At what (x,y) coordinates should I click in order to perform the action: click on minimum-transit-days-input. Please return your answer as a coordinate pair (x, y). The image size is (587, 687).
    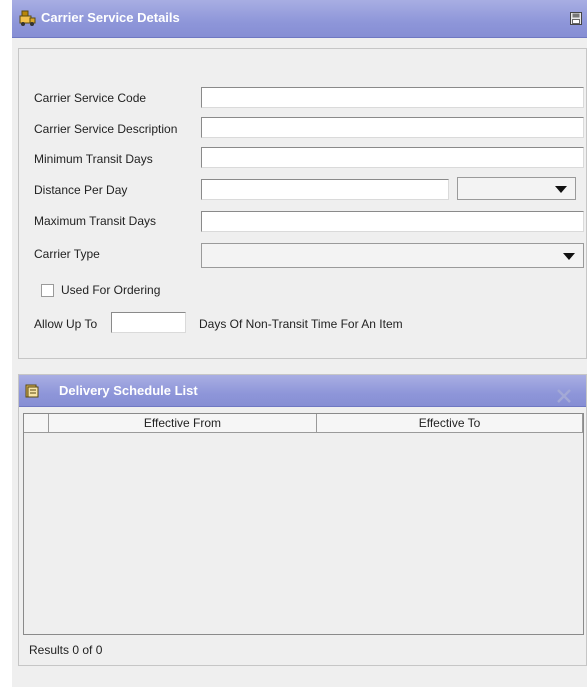
    Looking at the image, I should click on (392, 157).